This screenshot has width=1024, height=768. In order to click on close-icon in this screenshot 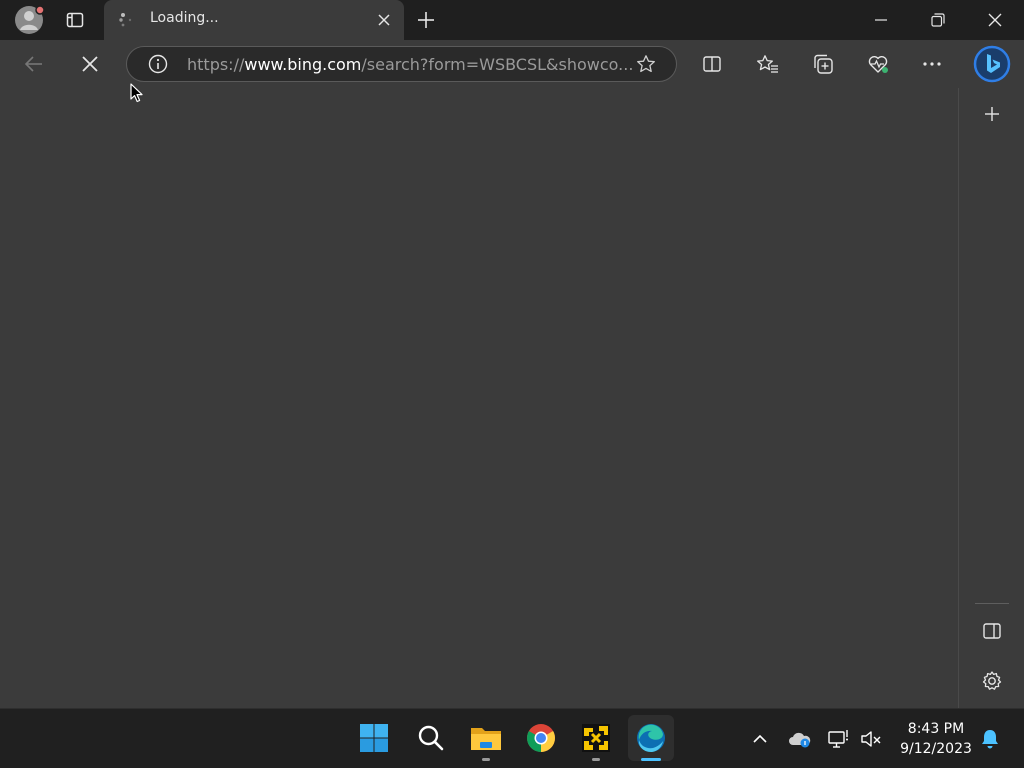, I will do `click(384, 20)`.